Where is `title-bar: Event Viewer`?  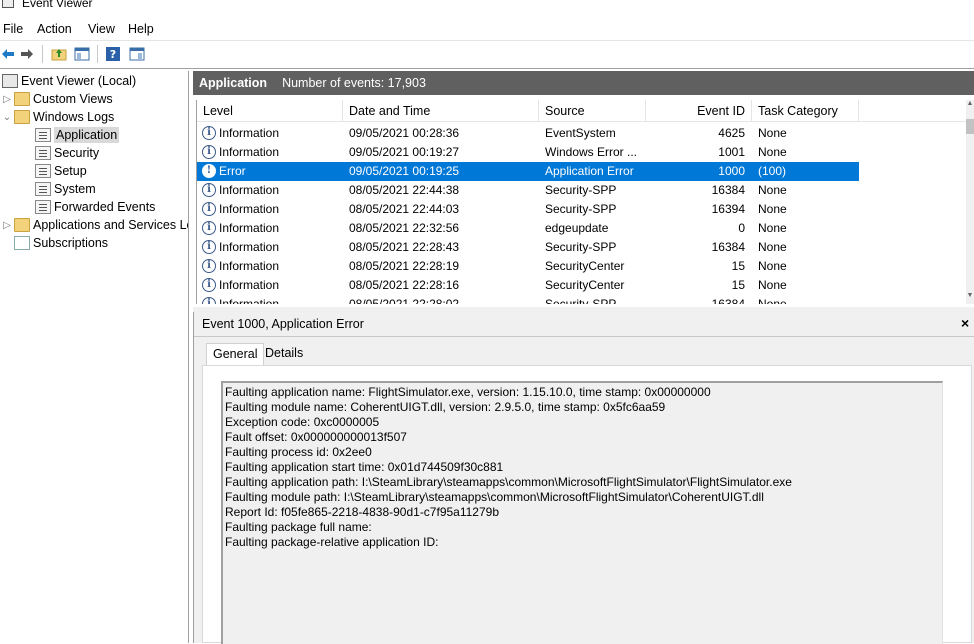
title-bar: Event Viewer is located at coordinates (487, 8).